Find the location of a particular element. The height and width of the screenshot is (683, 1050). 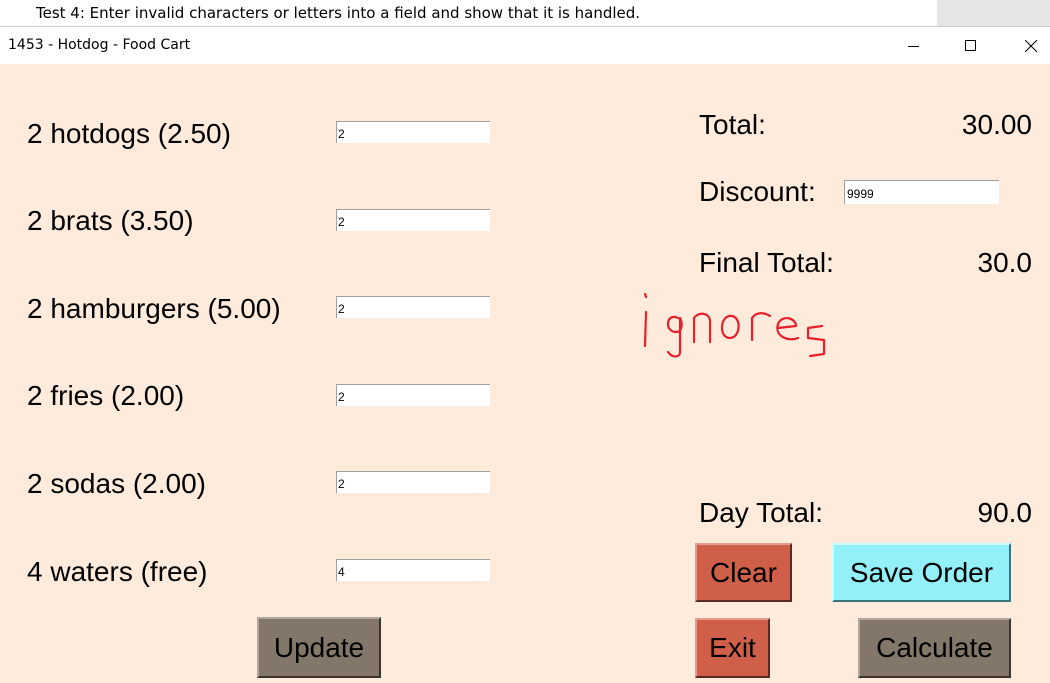

brats-label: 2 brats (3.50) is located at coordinates (110, 220).